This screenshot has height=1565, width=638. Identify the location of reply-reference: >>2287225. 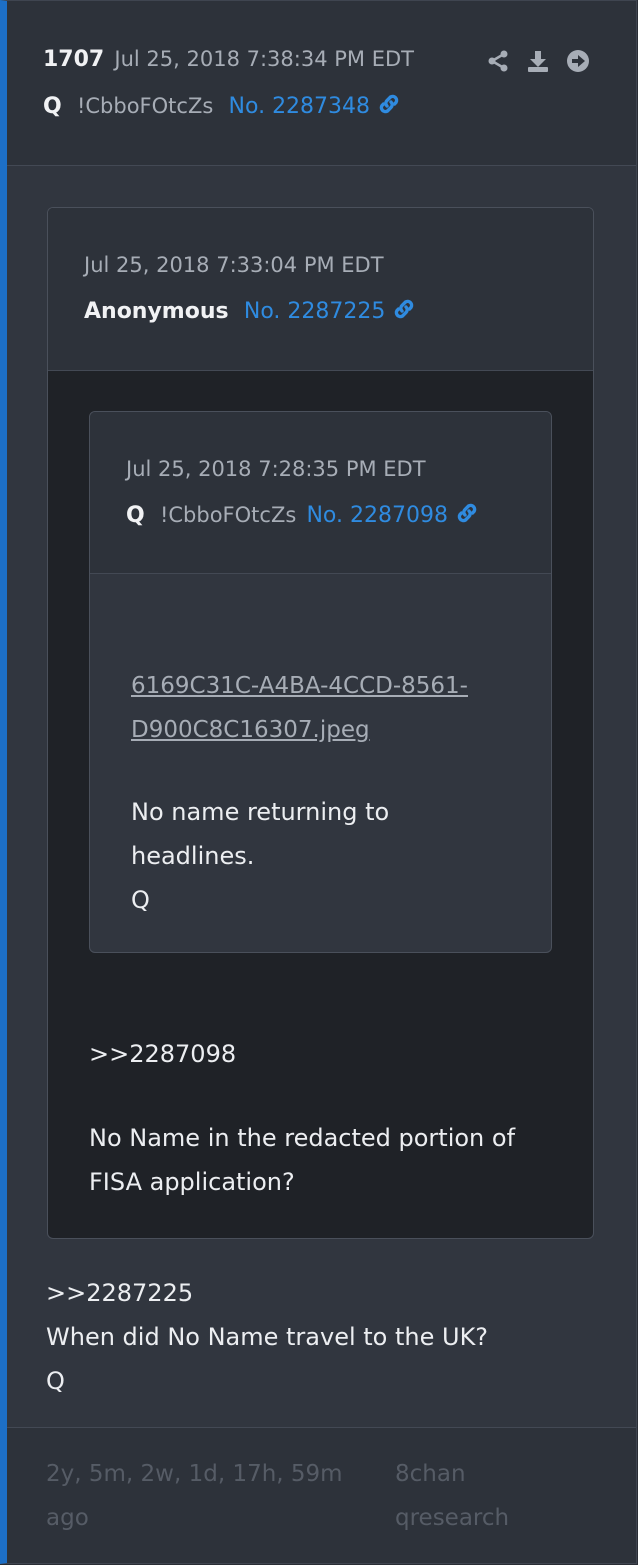
(267, 1293).